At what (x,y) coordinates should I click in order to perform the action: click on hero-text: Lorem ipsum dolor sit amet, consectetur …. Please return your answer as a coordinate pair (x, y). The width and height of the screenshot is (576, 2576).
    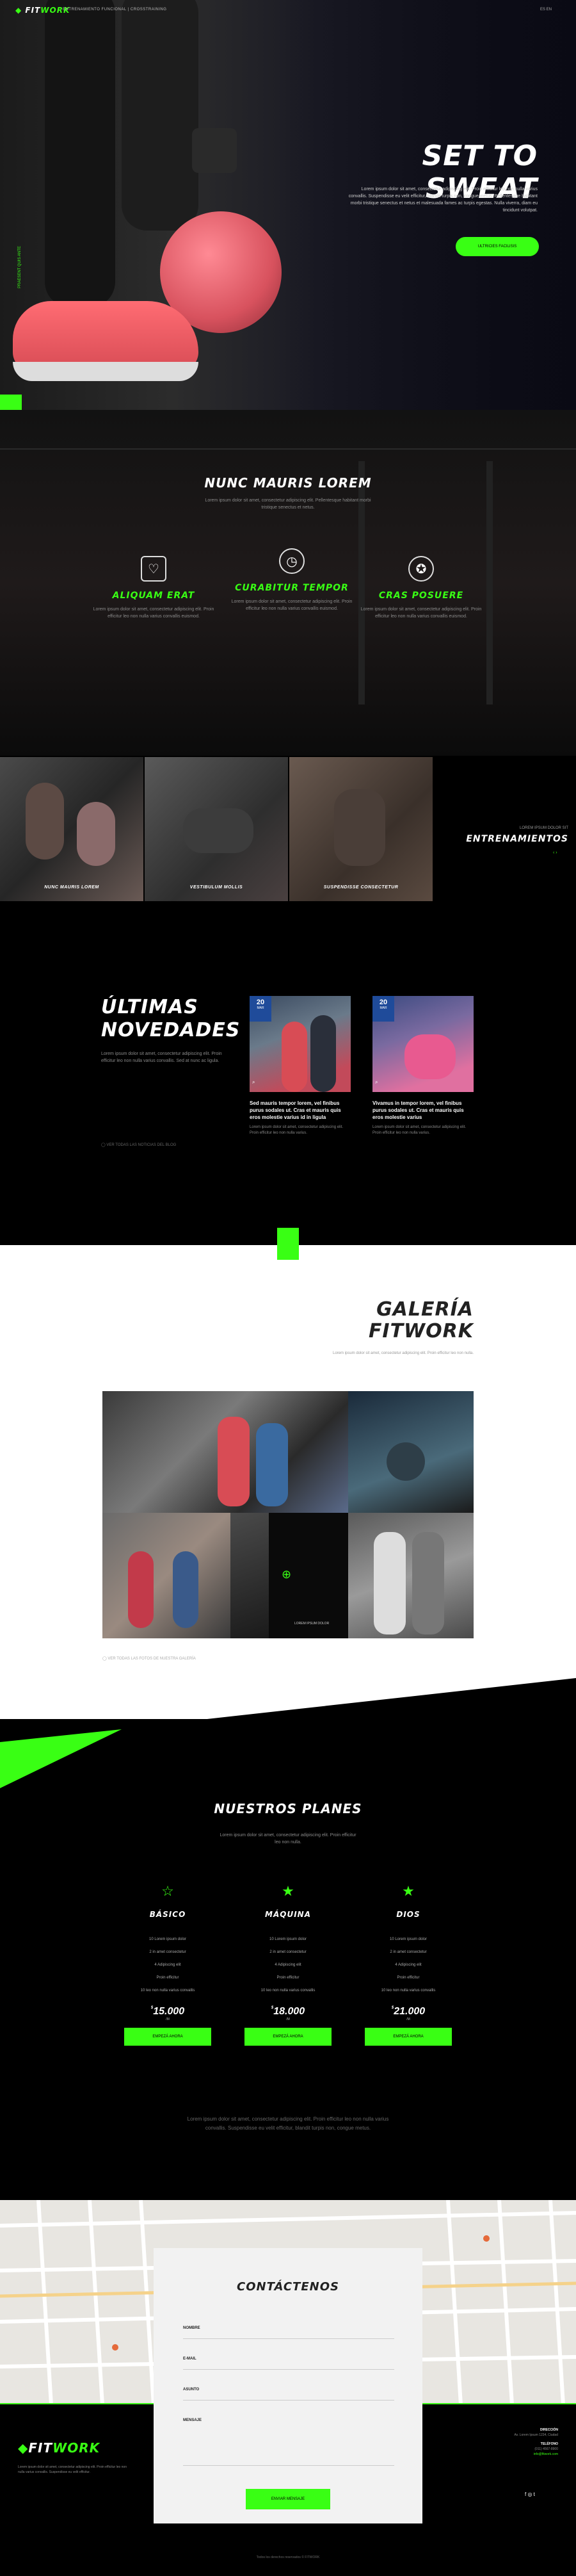
    Looking at the image, I should click on (443, 200).